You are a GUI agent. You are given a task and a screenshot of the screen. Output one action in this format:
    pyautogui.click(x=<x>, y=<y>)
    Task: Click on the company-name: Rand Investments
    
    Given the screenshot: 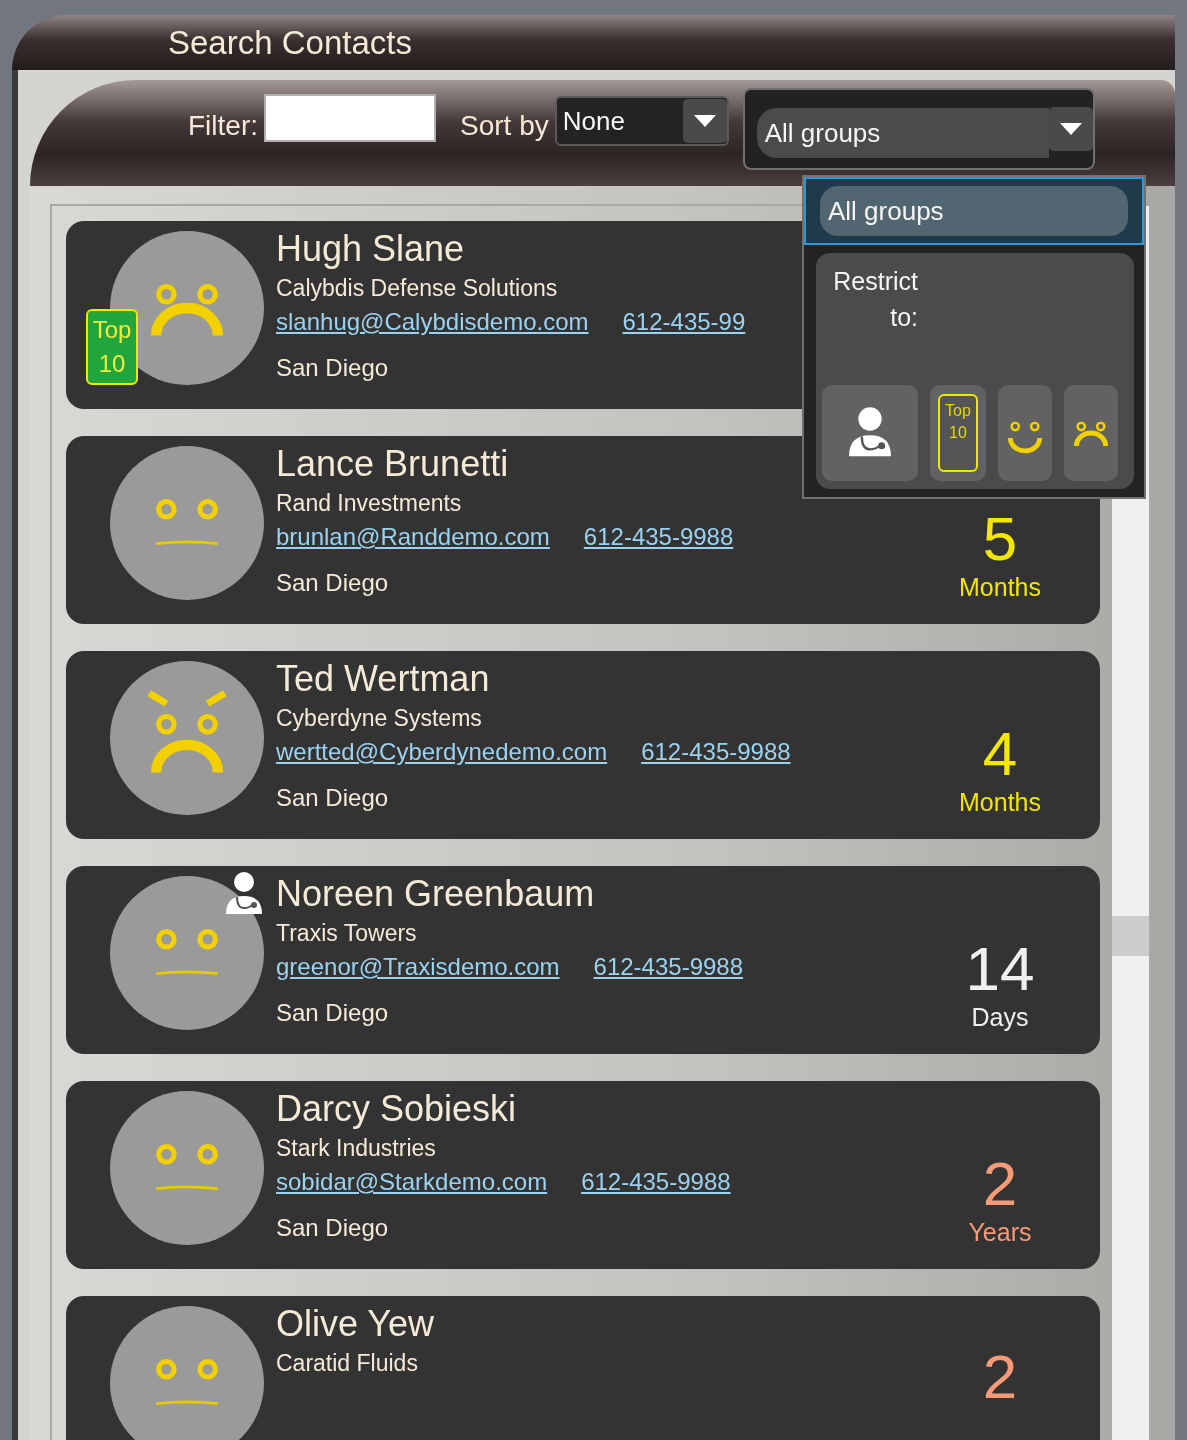 What is the action you would take?
    pyautogui.click(x=369, y=503)
    